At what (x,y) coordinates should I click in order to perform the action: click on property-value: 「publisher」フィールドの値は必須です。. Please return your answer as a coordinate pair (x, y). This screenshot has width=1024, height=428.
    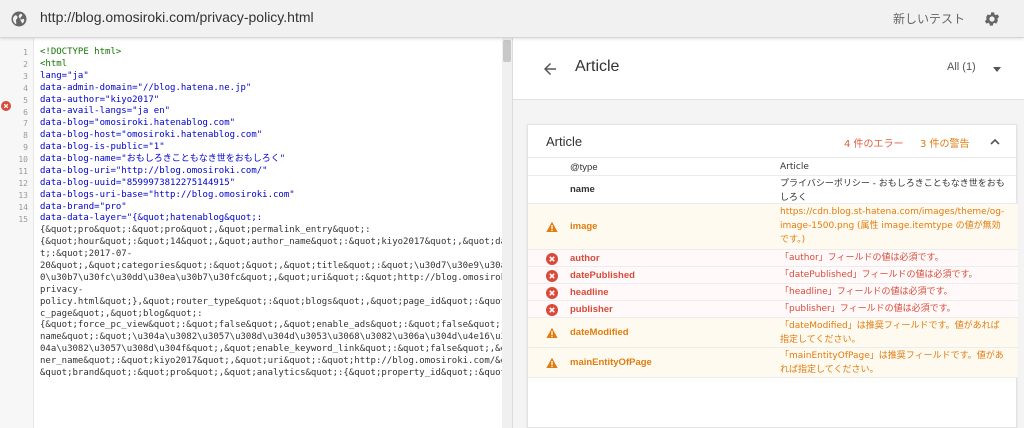
    Looking at the image, I should click on (868, 309).